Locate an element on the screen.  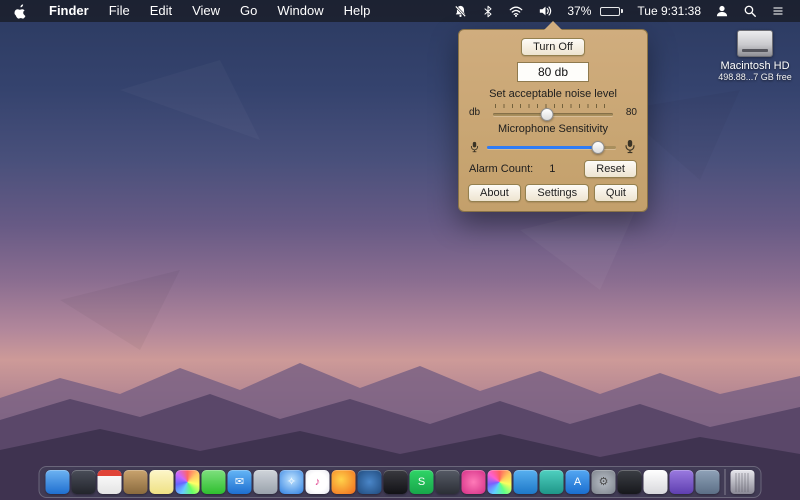
mic-large-icon is located at coordinates (630, 146).